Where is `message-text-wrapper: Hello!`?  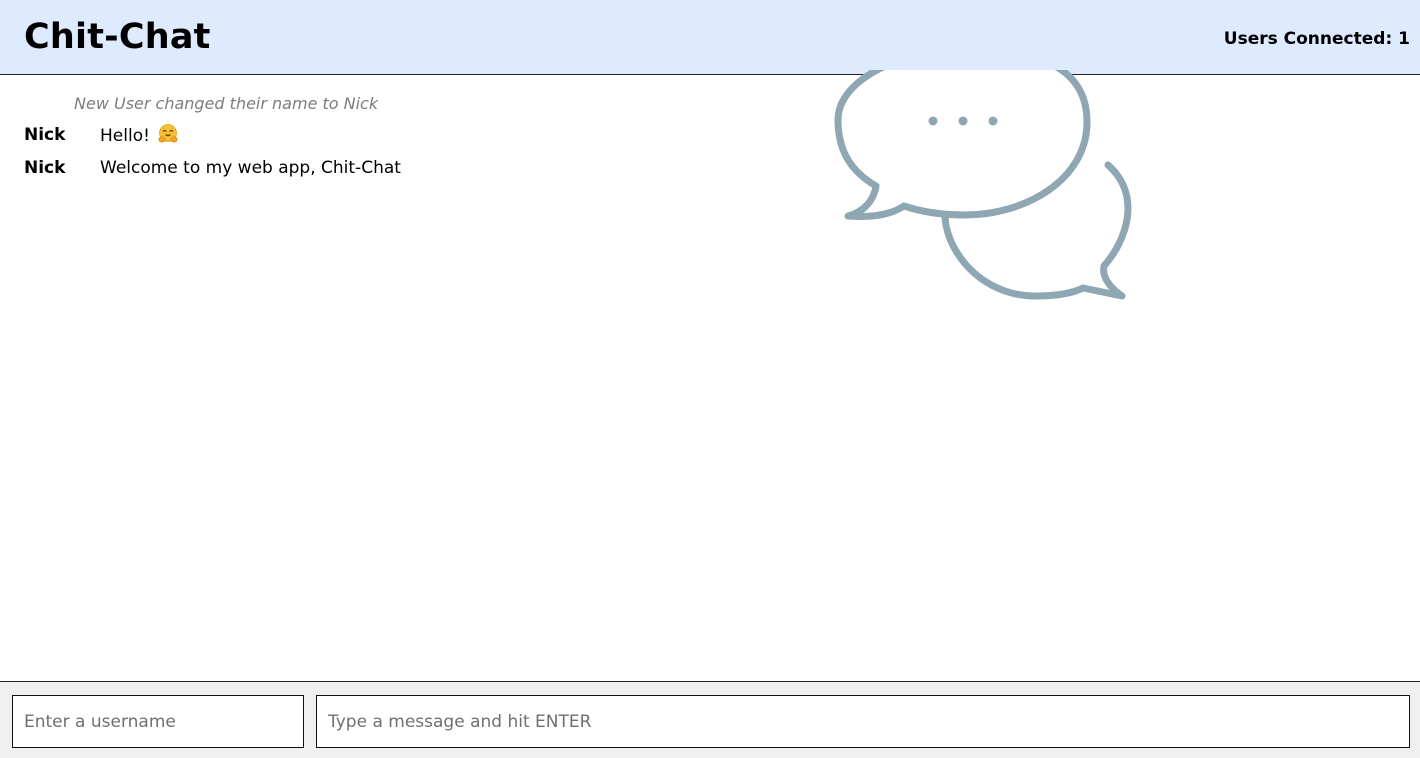 message-text-wrapper: Hello! is located at coordinates (139, 135).